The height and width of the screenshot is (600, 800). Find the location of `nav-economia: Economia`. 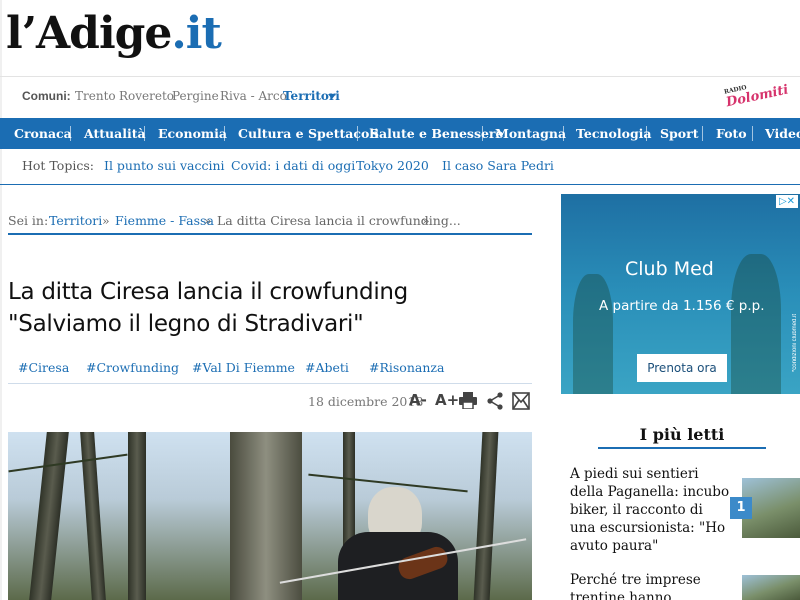

nav-economia: Economia is located at coordinates (192, 133).